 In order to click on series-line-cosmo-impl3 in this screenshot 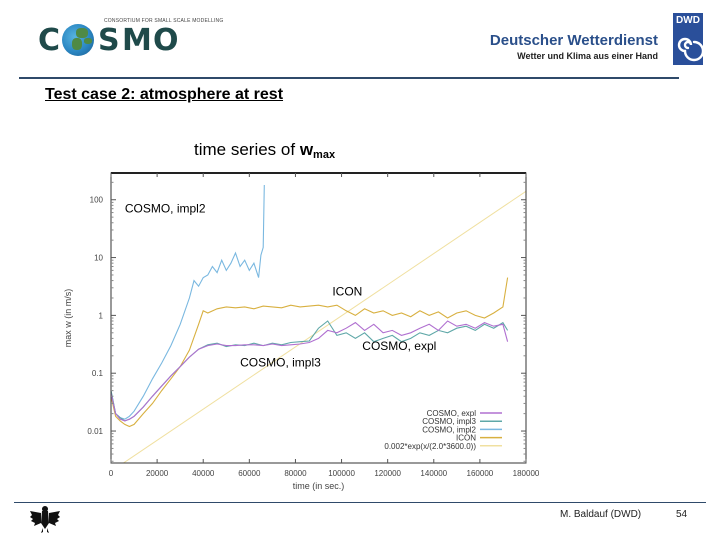, I will do `click(310, 371)`.